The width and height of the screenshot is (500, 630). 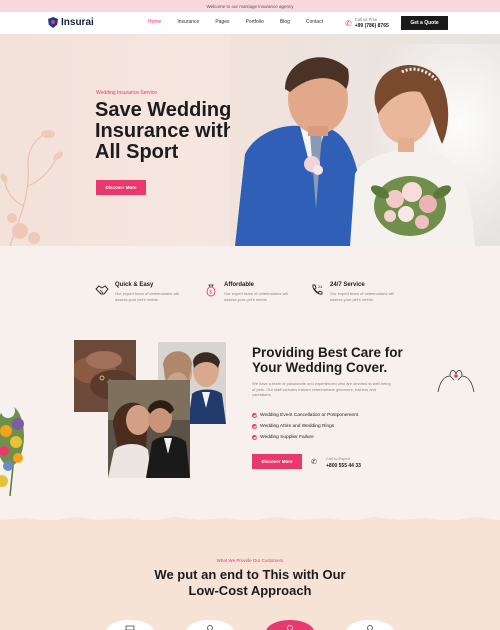 I want to click on hero-eyebrow: Wedding Insurance Service, so click(x=127, y=93).